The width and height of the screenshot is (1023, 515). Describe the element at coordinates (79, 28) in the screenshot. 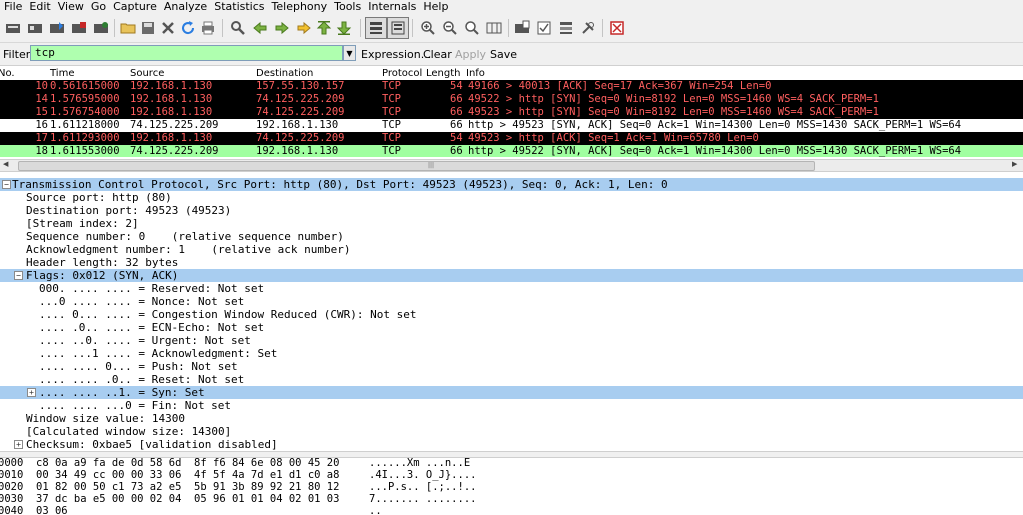

I see `stop-capture-icon` at that location.